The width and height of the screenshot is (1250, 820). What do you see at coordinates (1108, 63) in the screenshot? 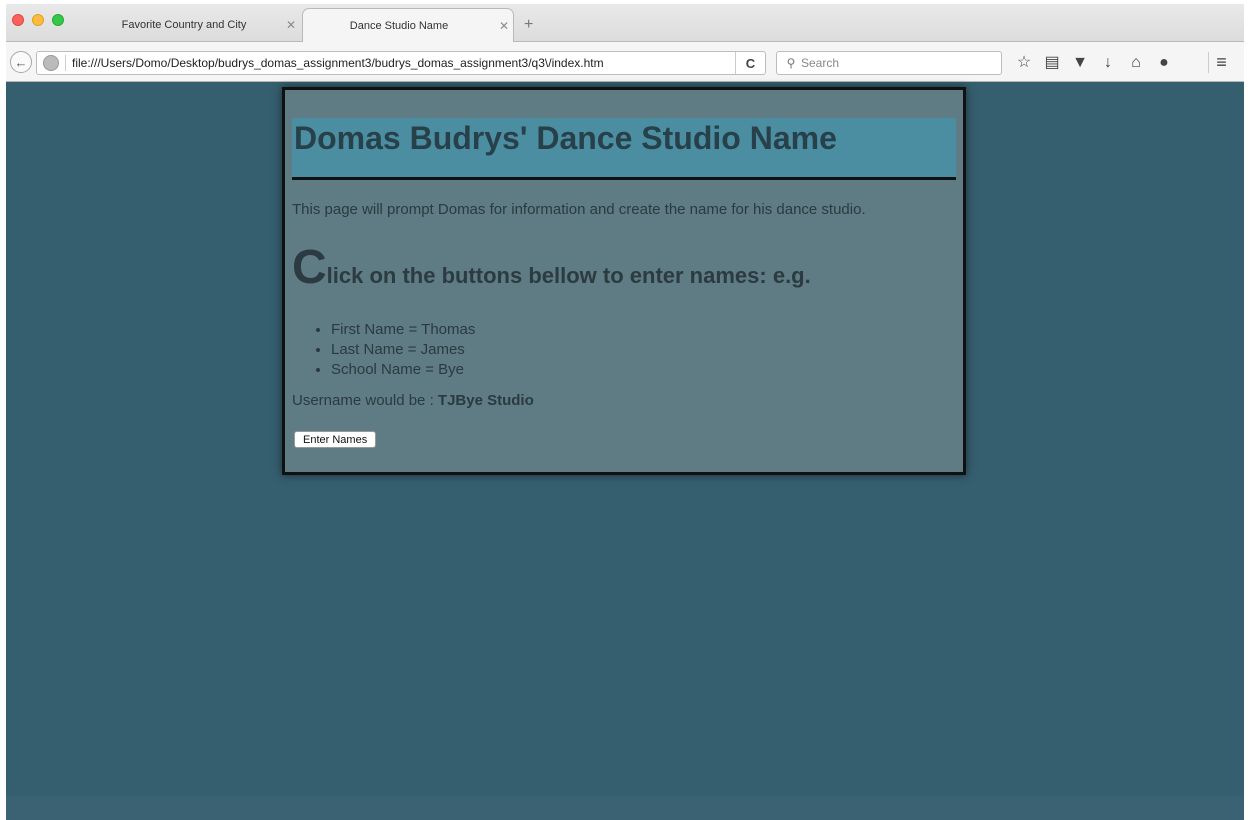
I see `download-icon: ↓` at bounding box center [1108, 63].